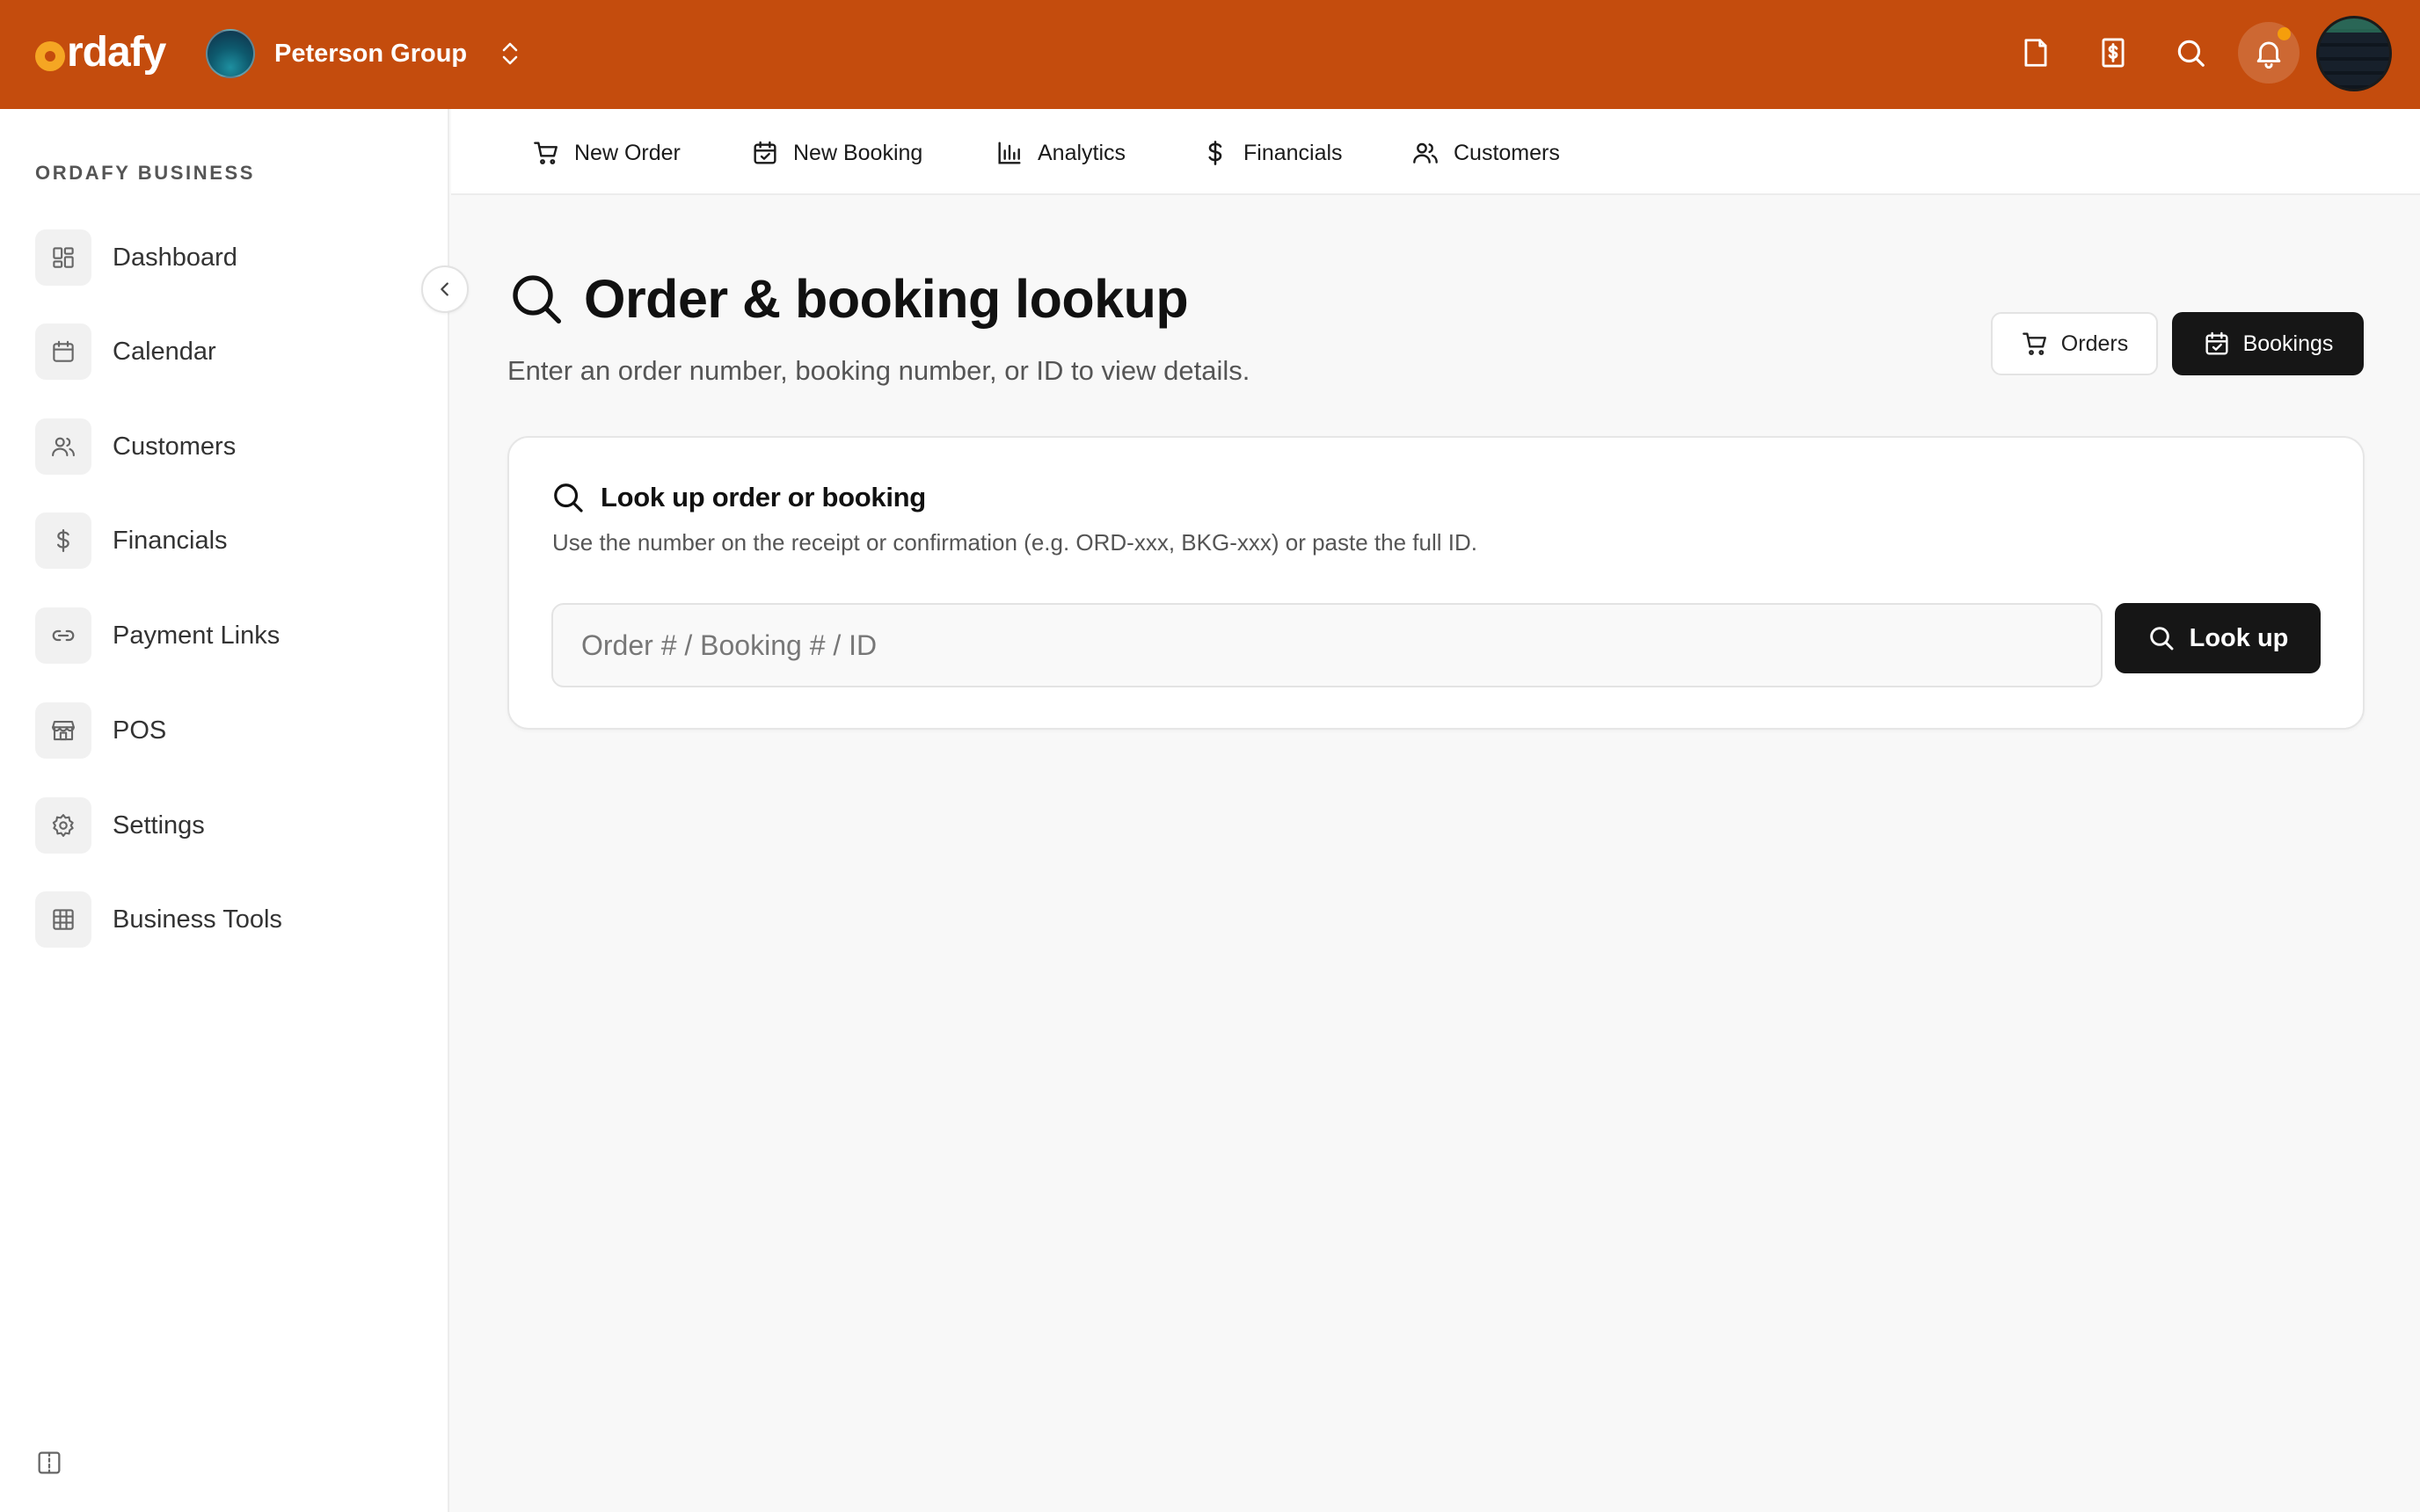  I want to click on user-avatar, so click(2354, 54).